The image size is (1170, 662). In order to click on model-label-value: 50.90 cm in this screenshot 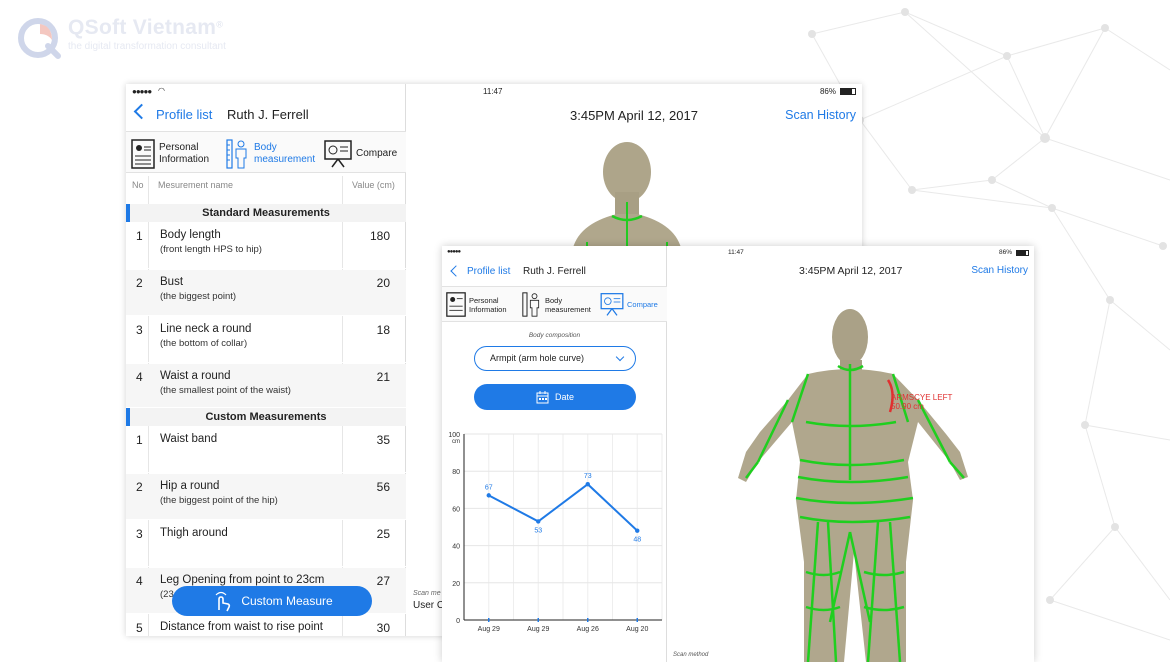, I will do `click(907, 406)`.